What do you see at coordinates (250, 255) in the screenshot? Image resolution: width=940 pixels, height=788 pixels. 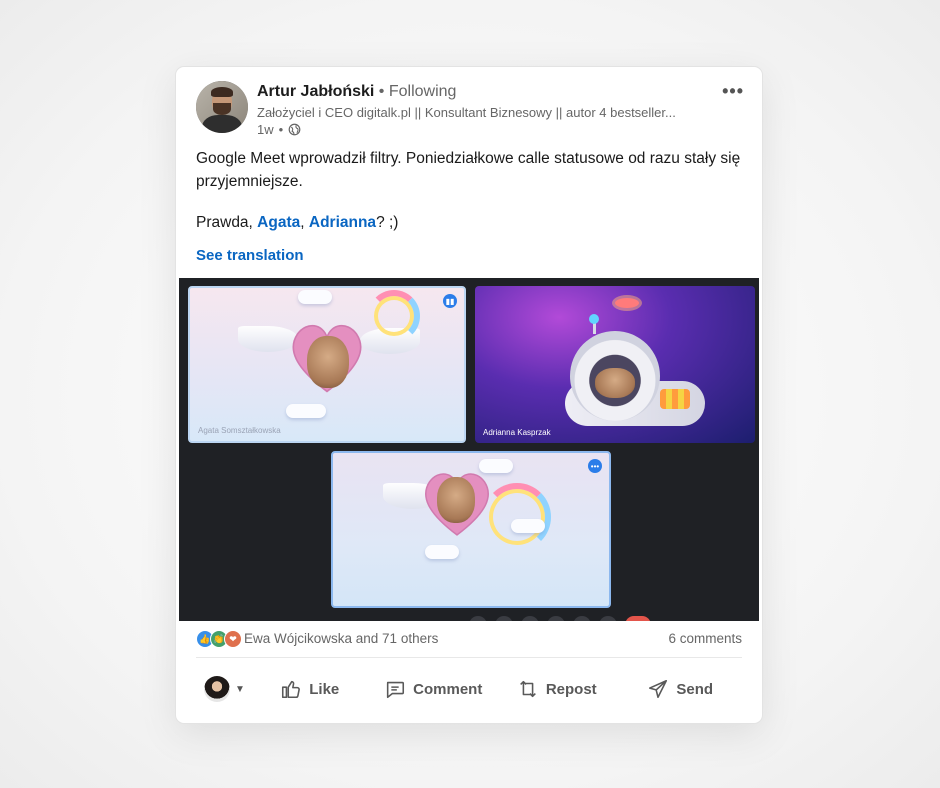 I see `see-translation-link: See translation` at bounding box center [250, 255].